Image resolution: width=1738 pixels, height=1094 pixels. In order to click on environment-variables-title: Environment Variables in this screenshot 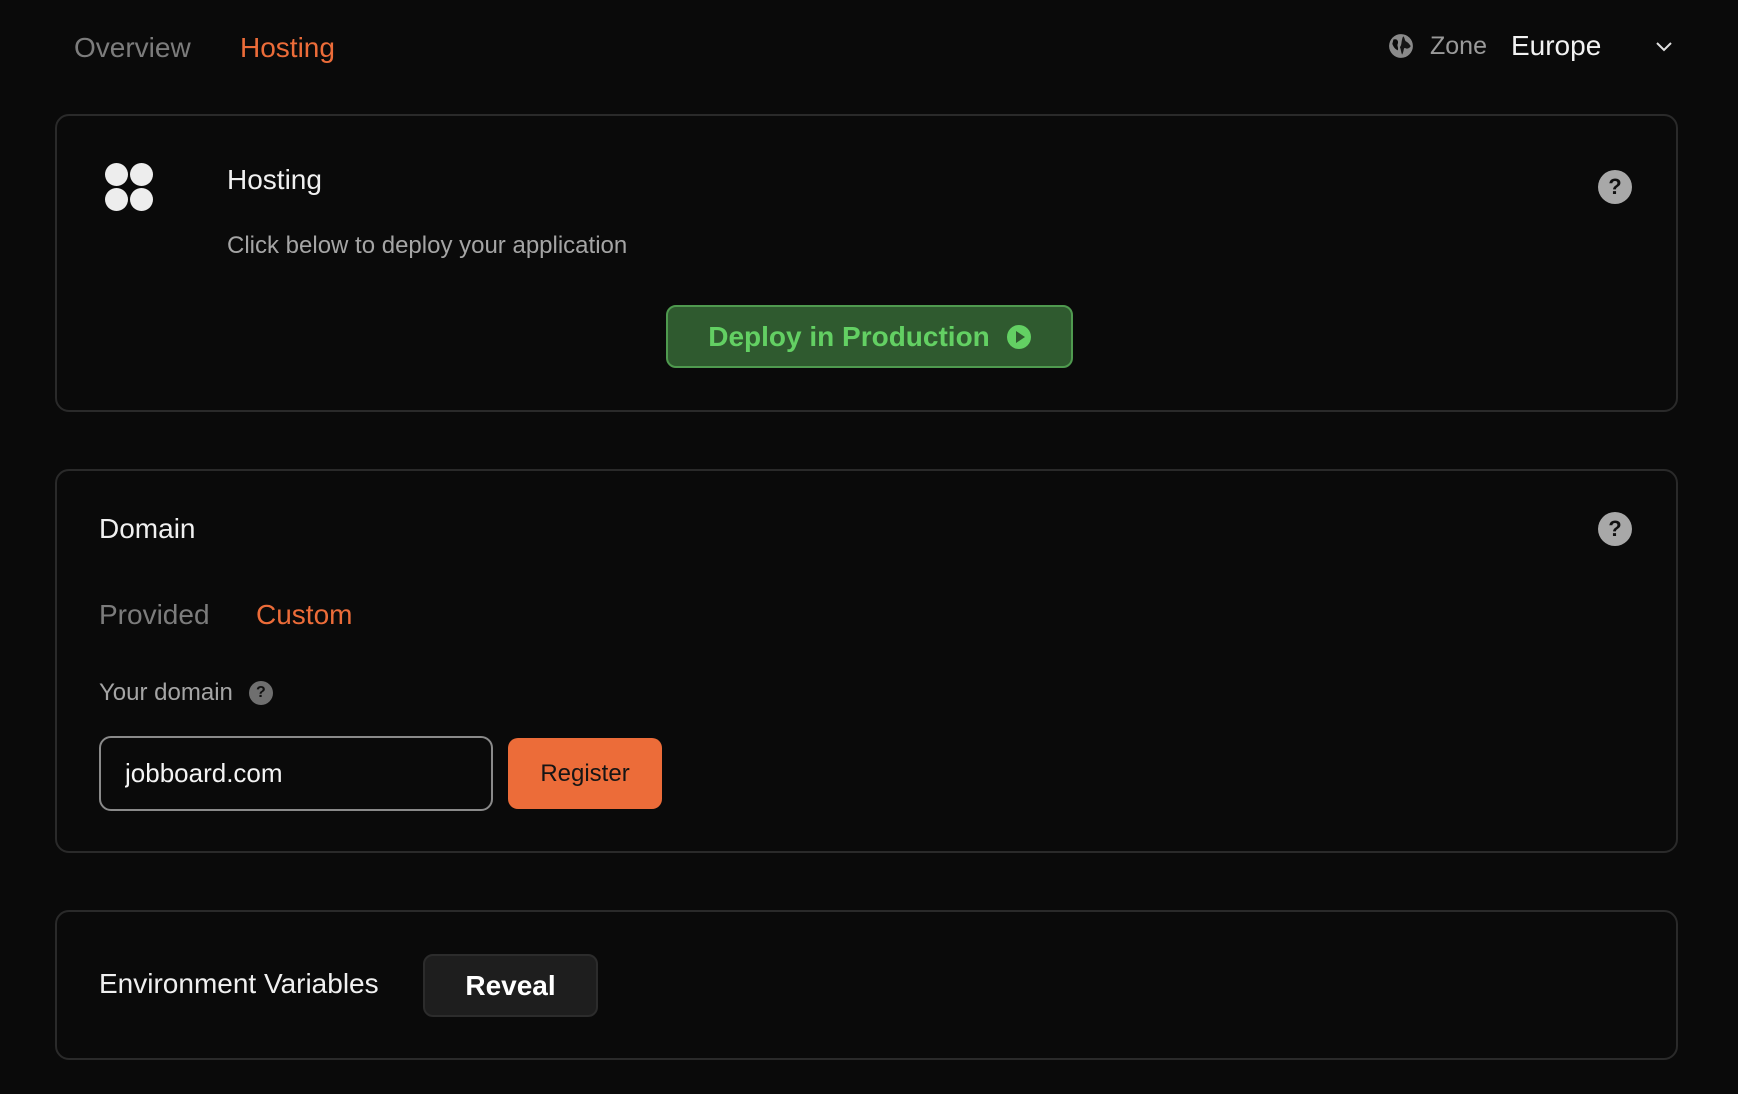, I will do `click(239, 983)`.